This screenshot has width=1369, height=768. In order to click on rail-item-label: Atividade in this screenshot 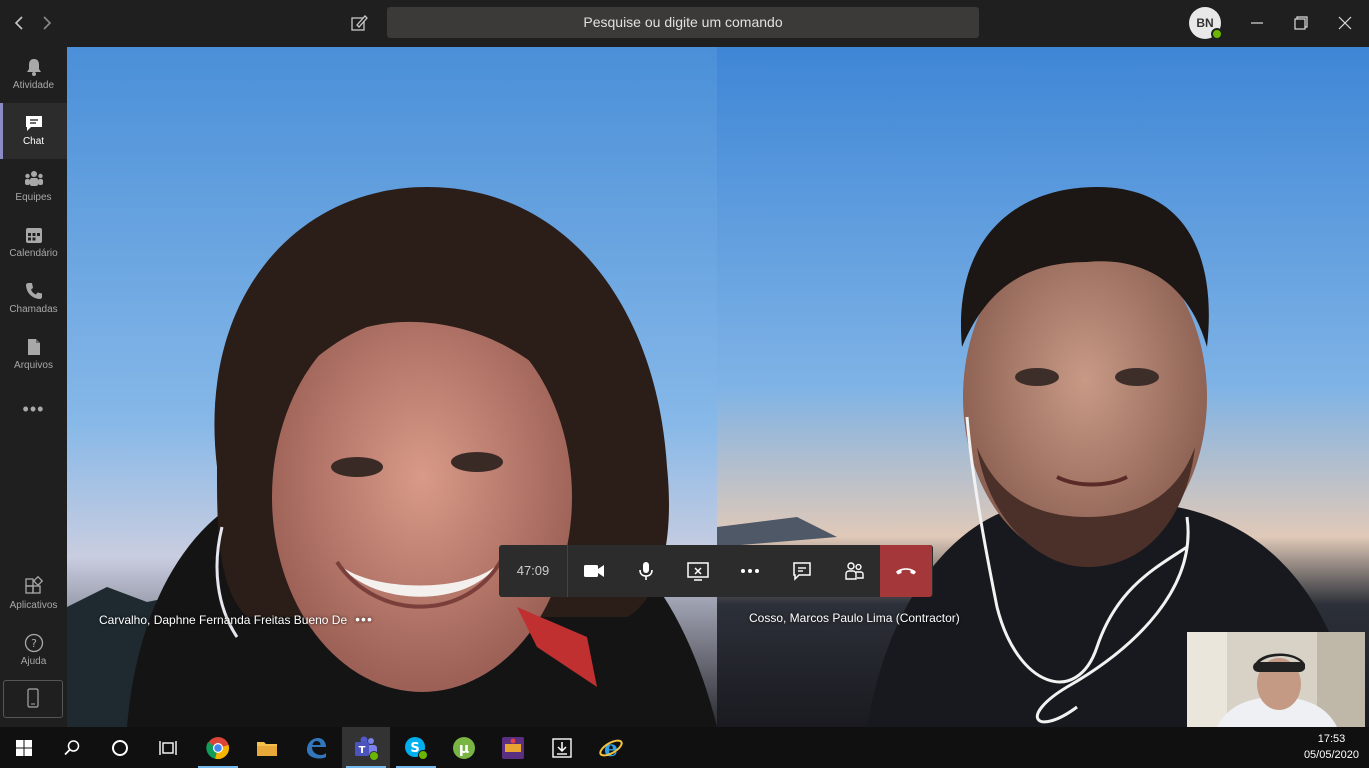, I will do `click(33, 85)`.